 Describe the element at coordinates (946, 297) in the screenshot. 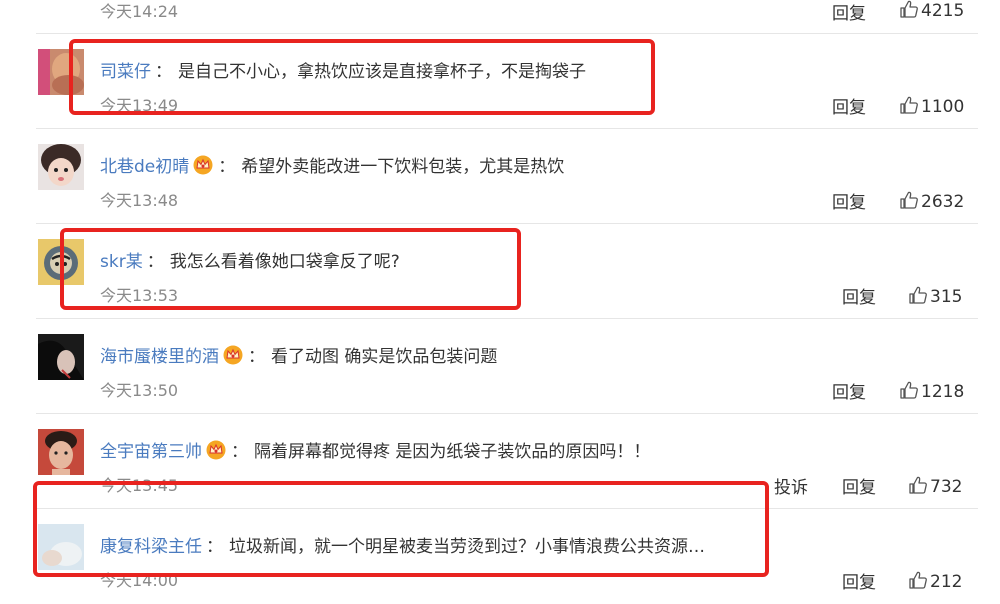

I see `like-count: 315` at that location.